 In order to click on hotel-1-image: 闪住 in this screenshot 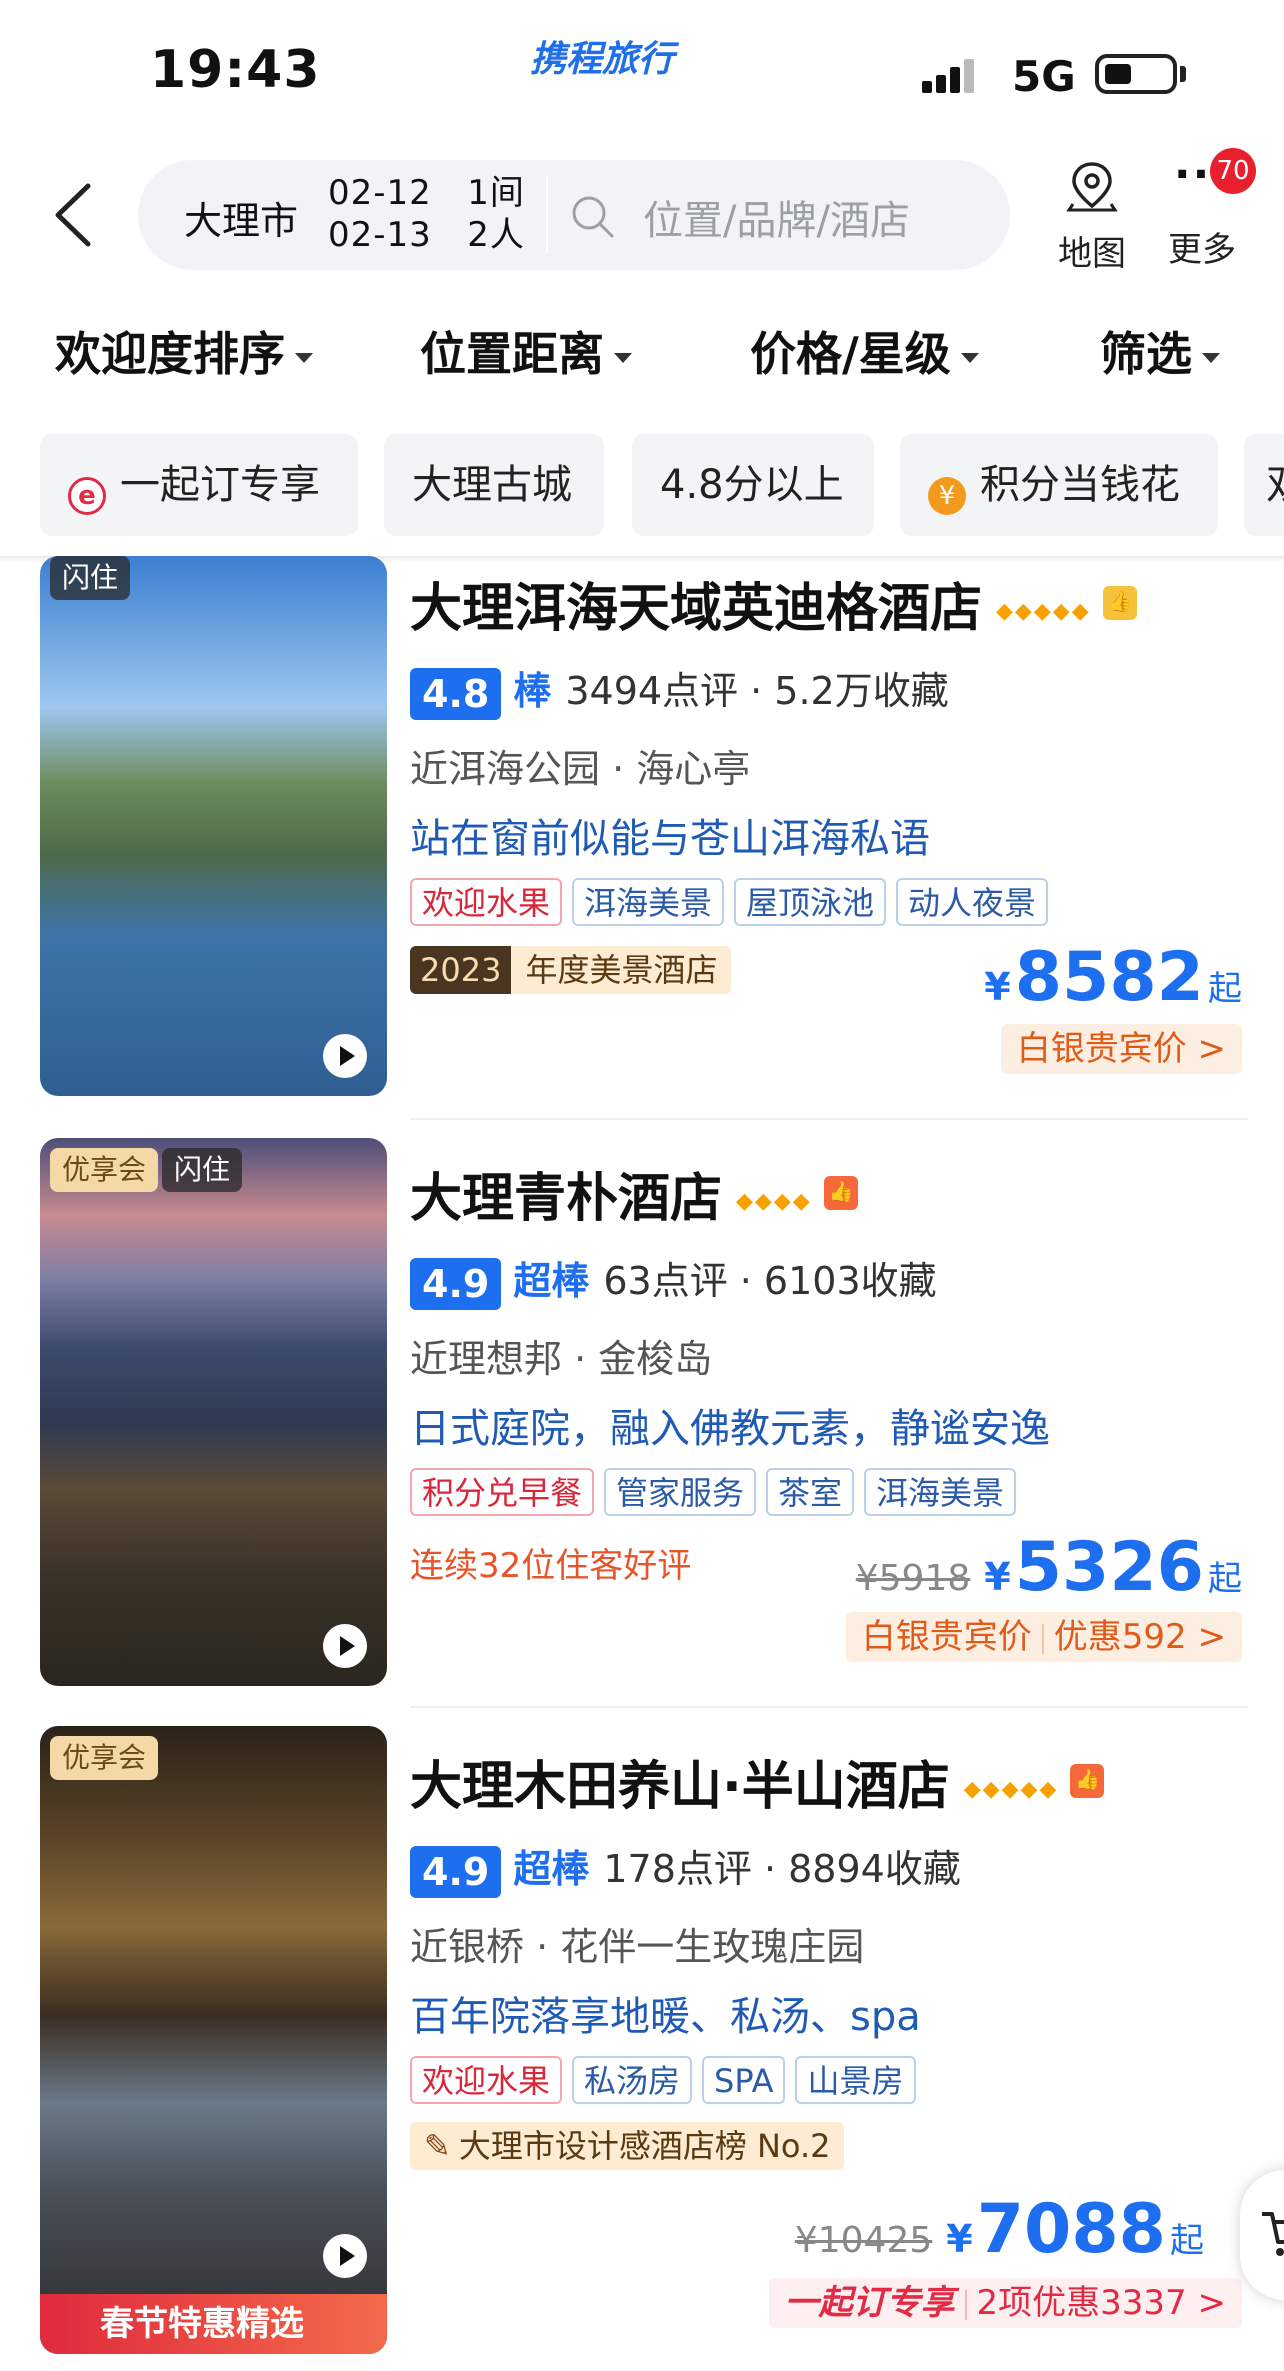, I will do `click(213, 826)`.